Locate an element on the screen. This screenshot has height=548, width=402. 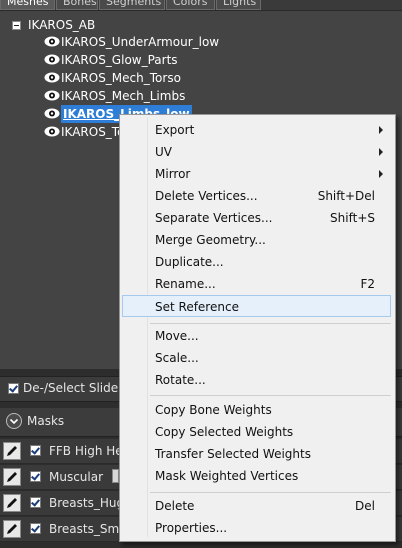
menu-item-label: Export is located at coordinates (175, 130).